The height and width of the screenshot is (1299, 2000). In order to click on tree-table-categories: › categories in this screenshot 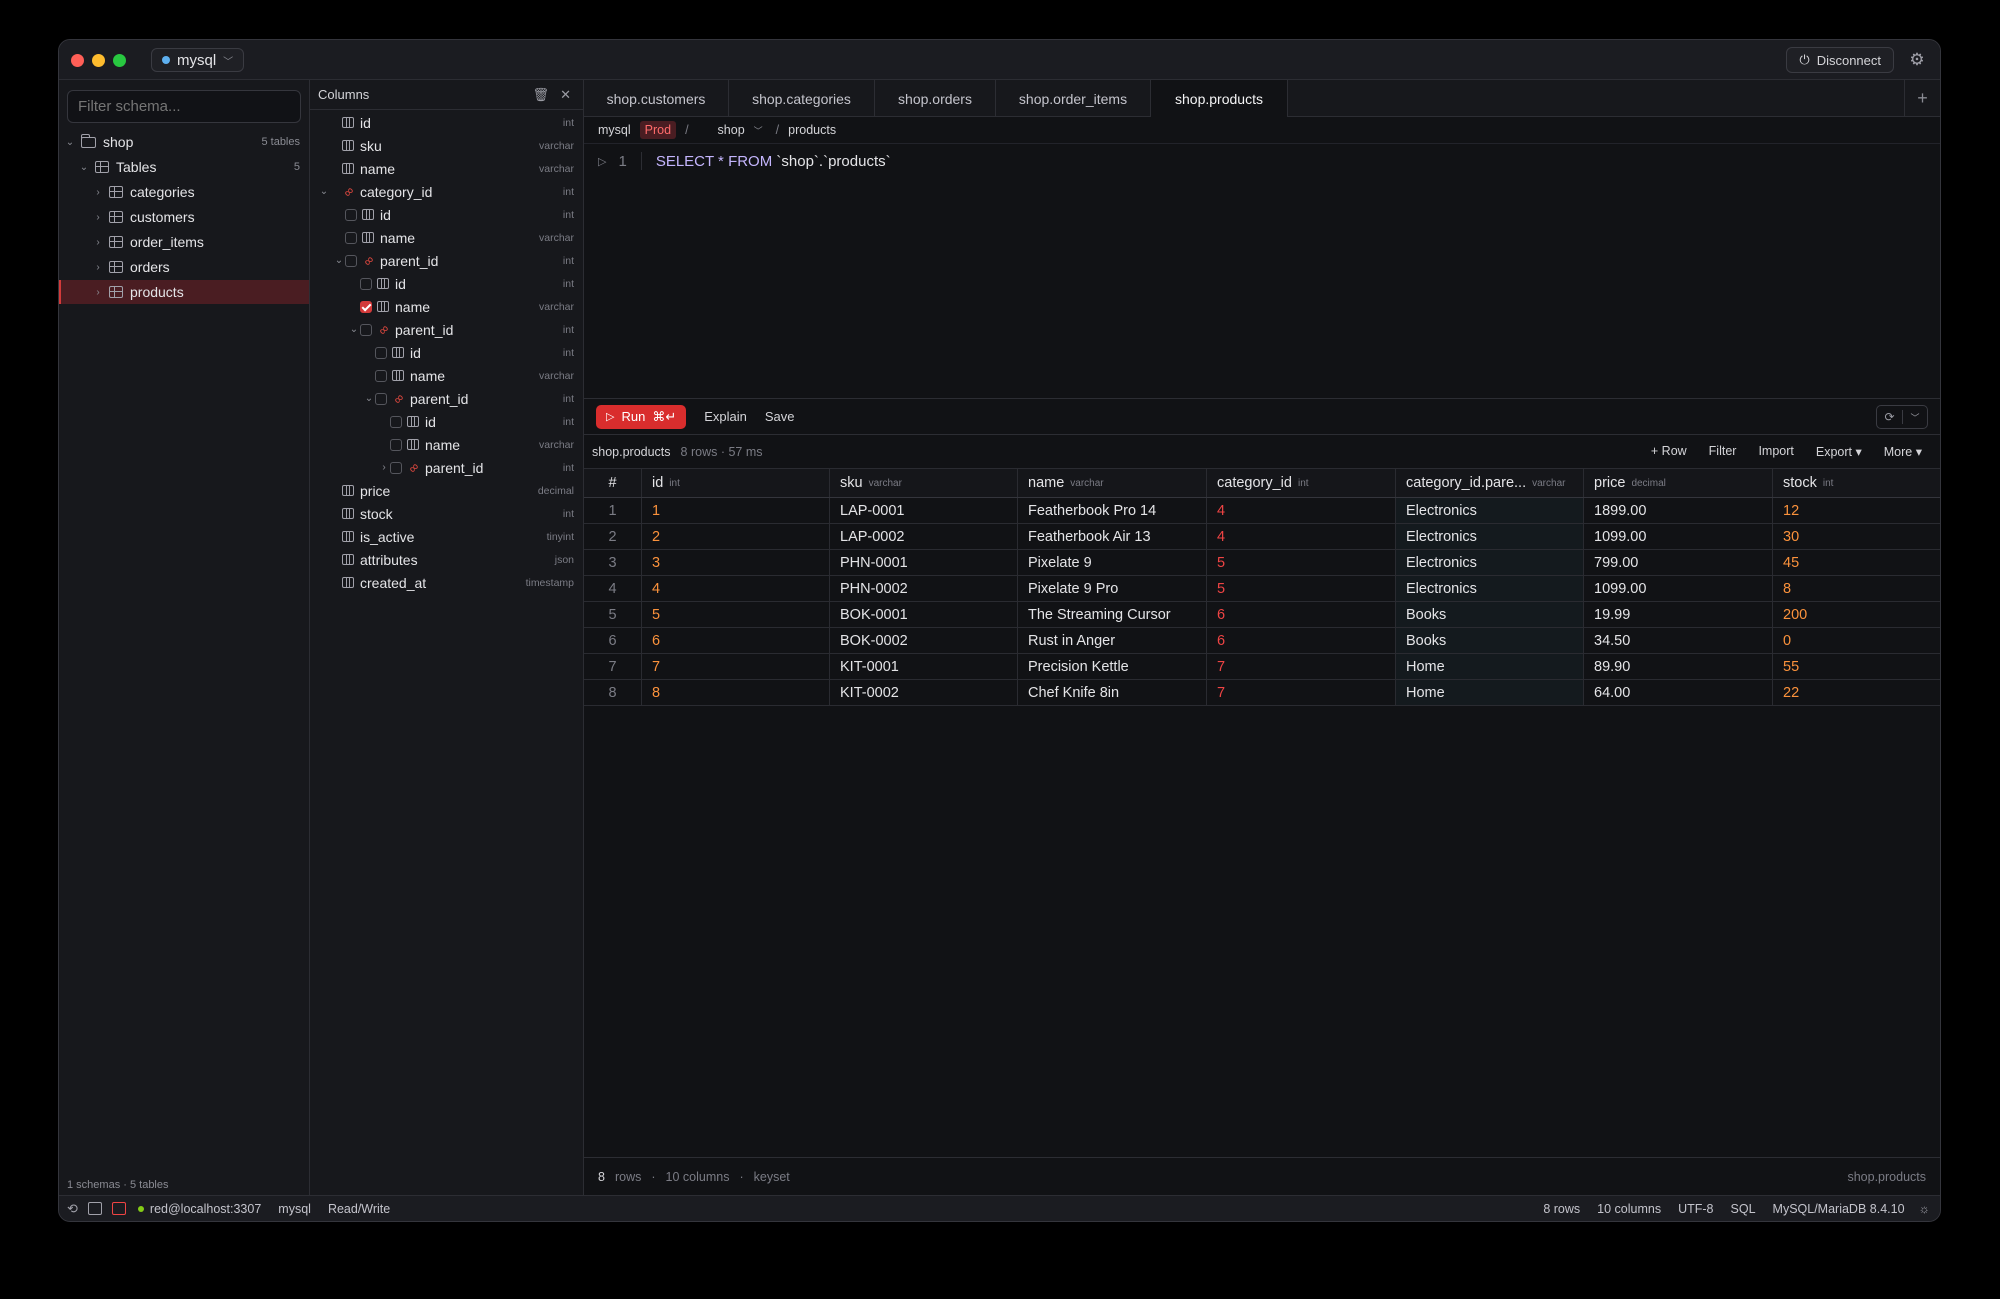, I will do `click(184, 192)`.